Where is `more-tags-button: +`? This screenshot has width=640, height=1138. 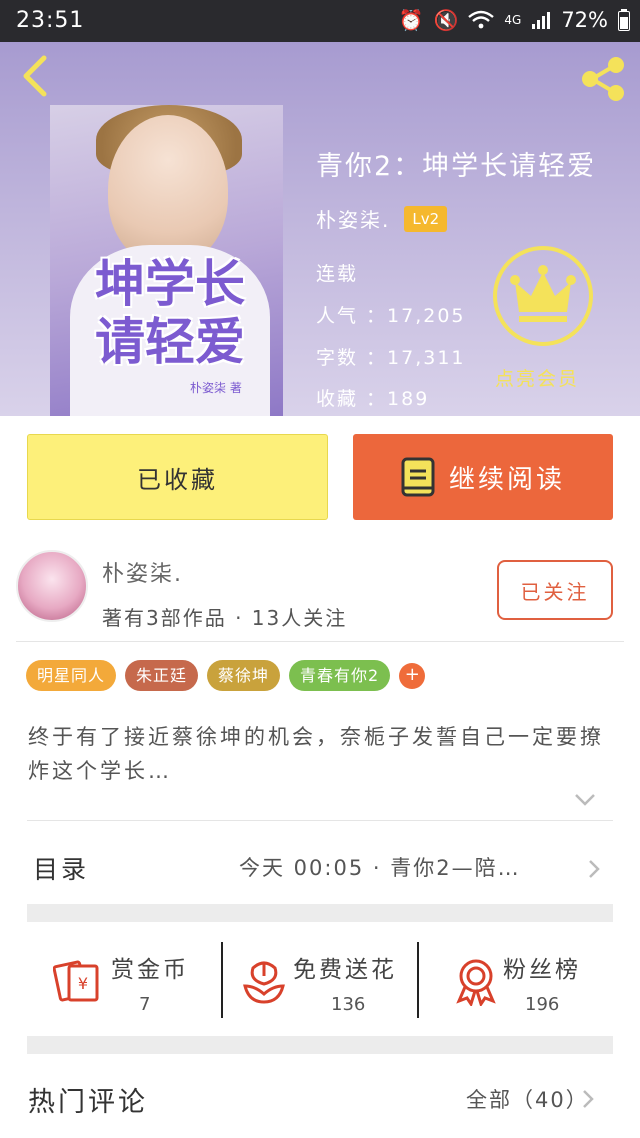
more-tags-button: + is located at coordinates (412, 675).